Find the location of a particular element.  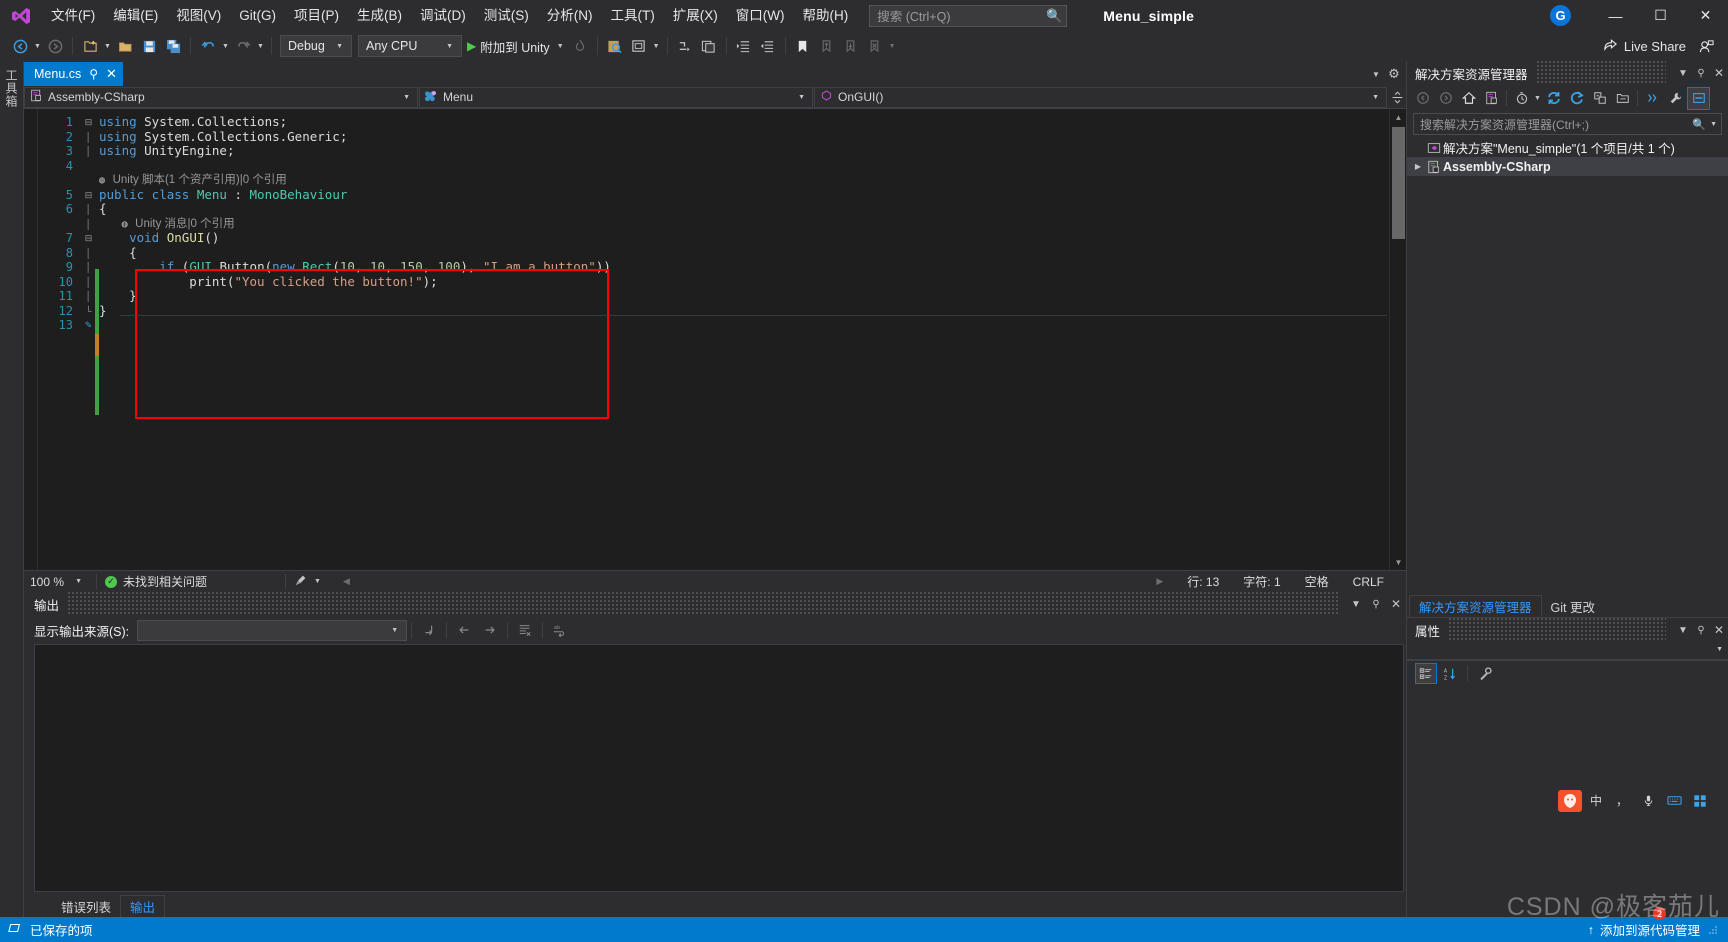

scroll-thumb is located at coordinates (1398, 183).